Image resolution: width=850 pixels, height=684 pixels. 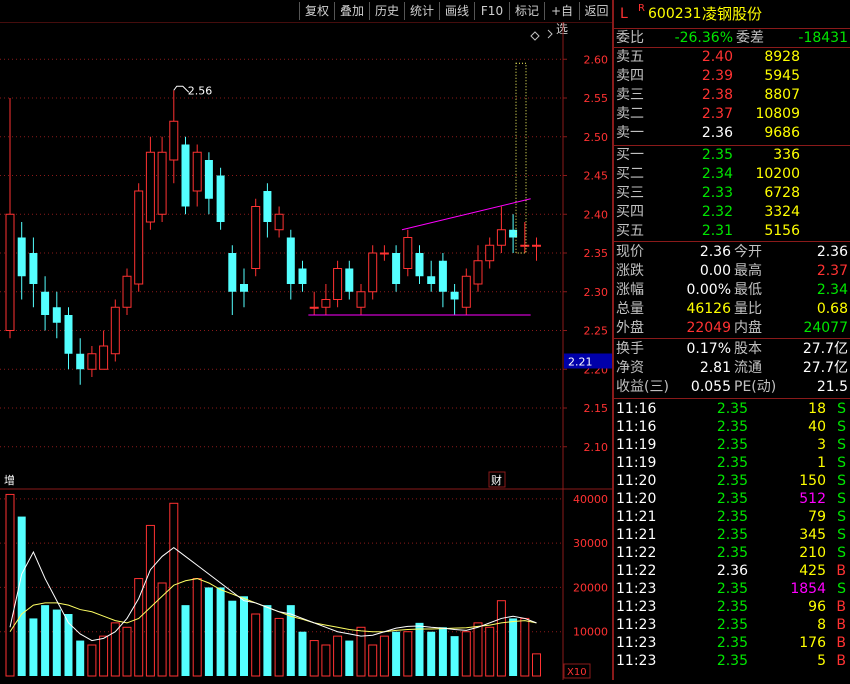 What do you see at coordinates (732, 463) in the screenshot?
I see `tick-row: 11:19 2.35 1 S` at bounding box center [732, 463].